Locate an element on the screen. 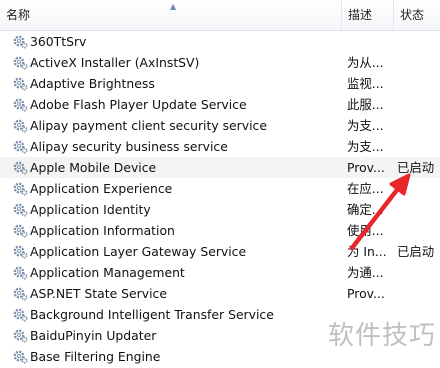 The width and height of the screenshot is (440, 368). service-name: Alipay payment client security service is located at coordinates (148, 125).